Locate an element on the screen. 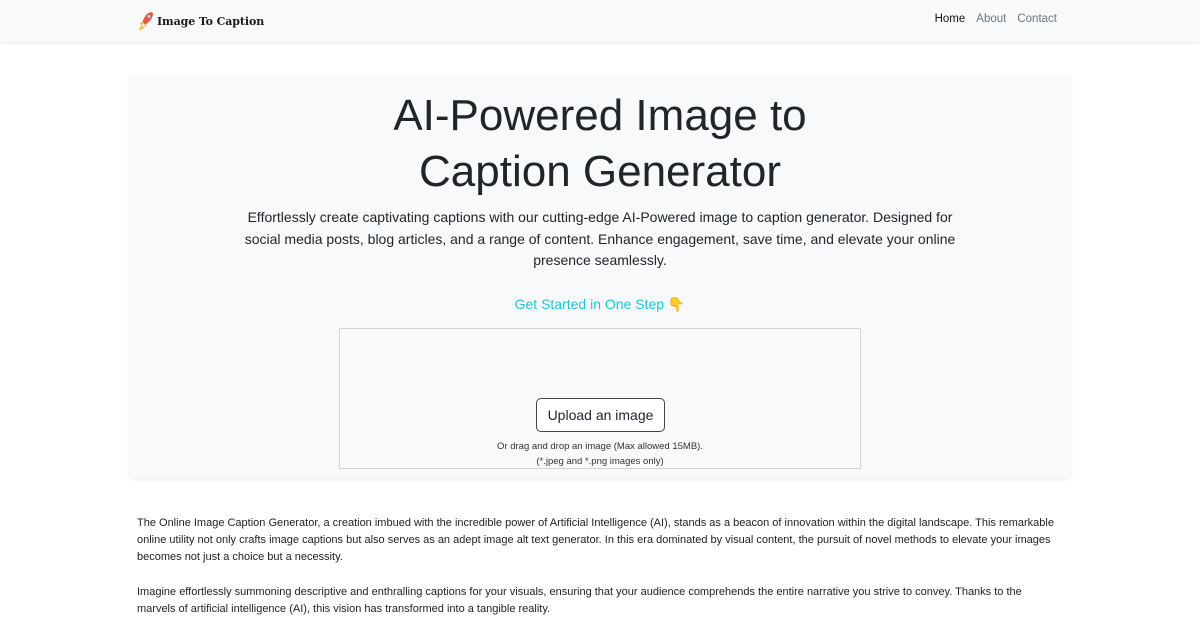 This screenshot has height=626, width=1200. rocket-icon is located at coordinates (146, 21).